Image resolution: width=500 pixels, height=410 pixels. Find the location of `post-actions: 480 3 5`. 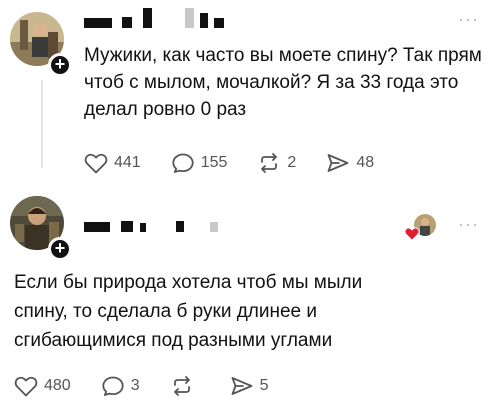

post-actions: 480 3 5 is located at coordinates (156, 386).